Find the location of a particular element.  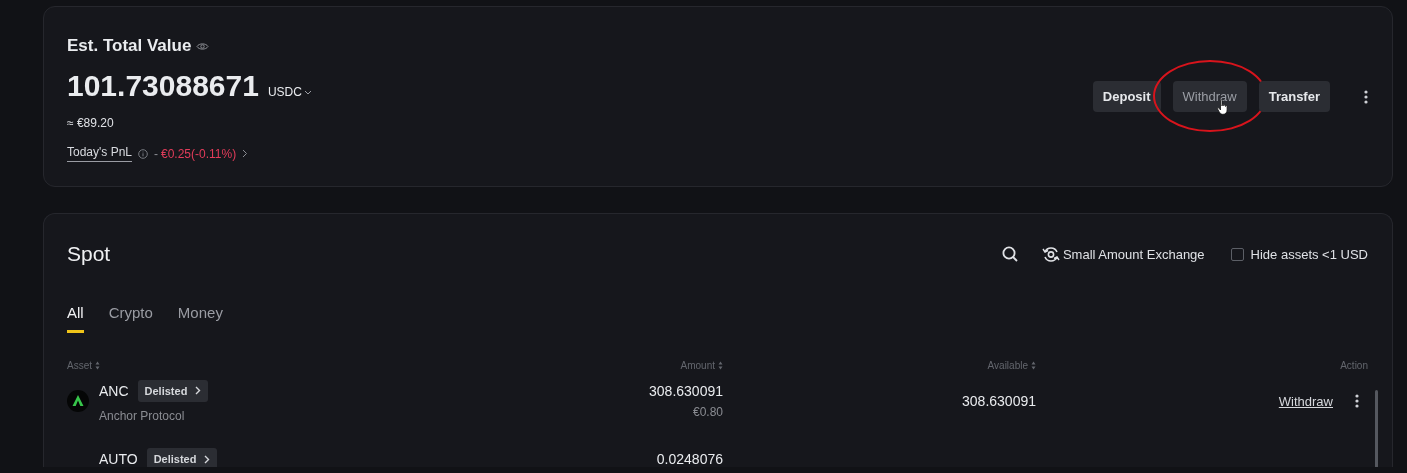

action-button: Withdraw is located at coordinates (1209, 96).